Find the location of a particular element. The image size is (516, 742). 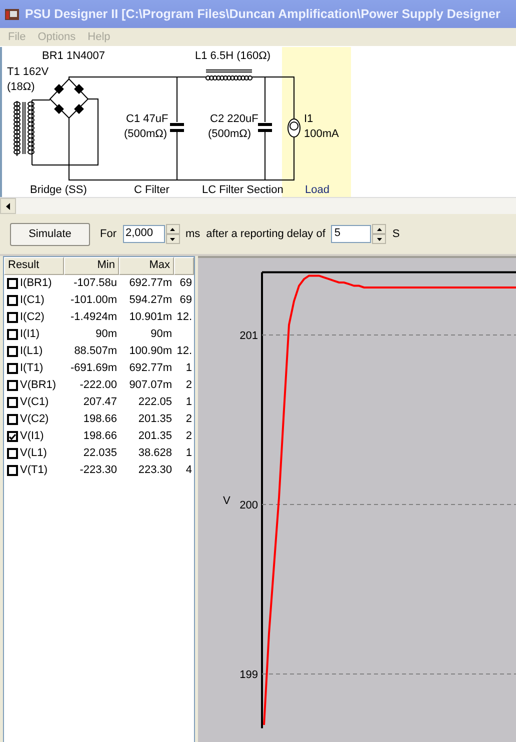

left-arrow-icon is located at coordinates (8, 206).